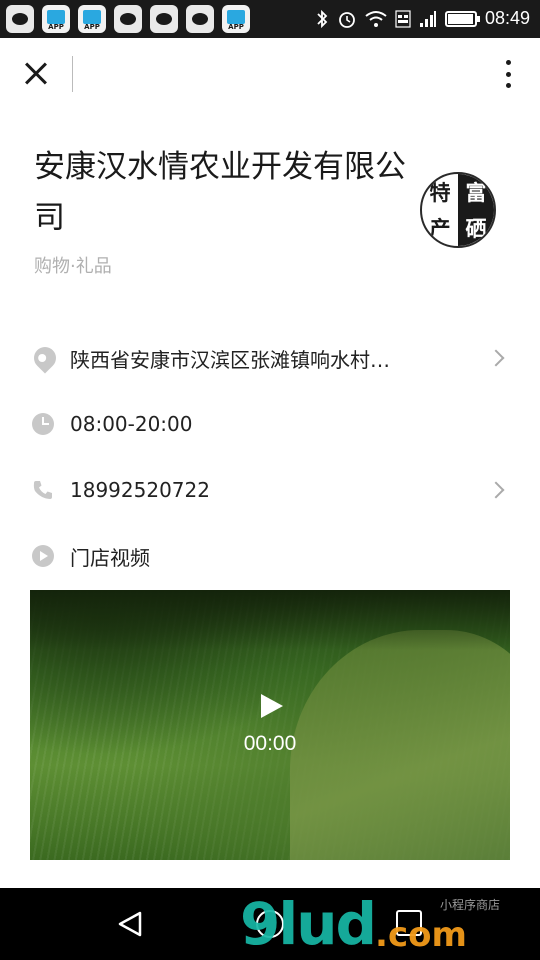  Describe the element at coordinates (376, 18) in the screenshot. I see `wifi-icon` at that location.